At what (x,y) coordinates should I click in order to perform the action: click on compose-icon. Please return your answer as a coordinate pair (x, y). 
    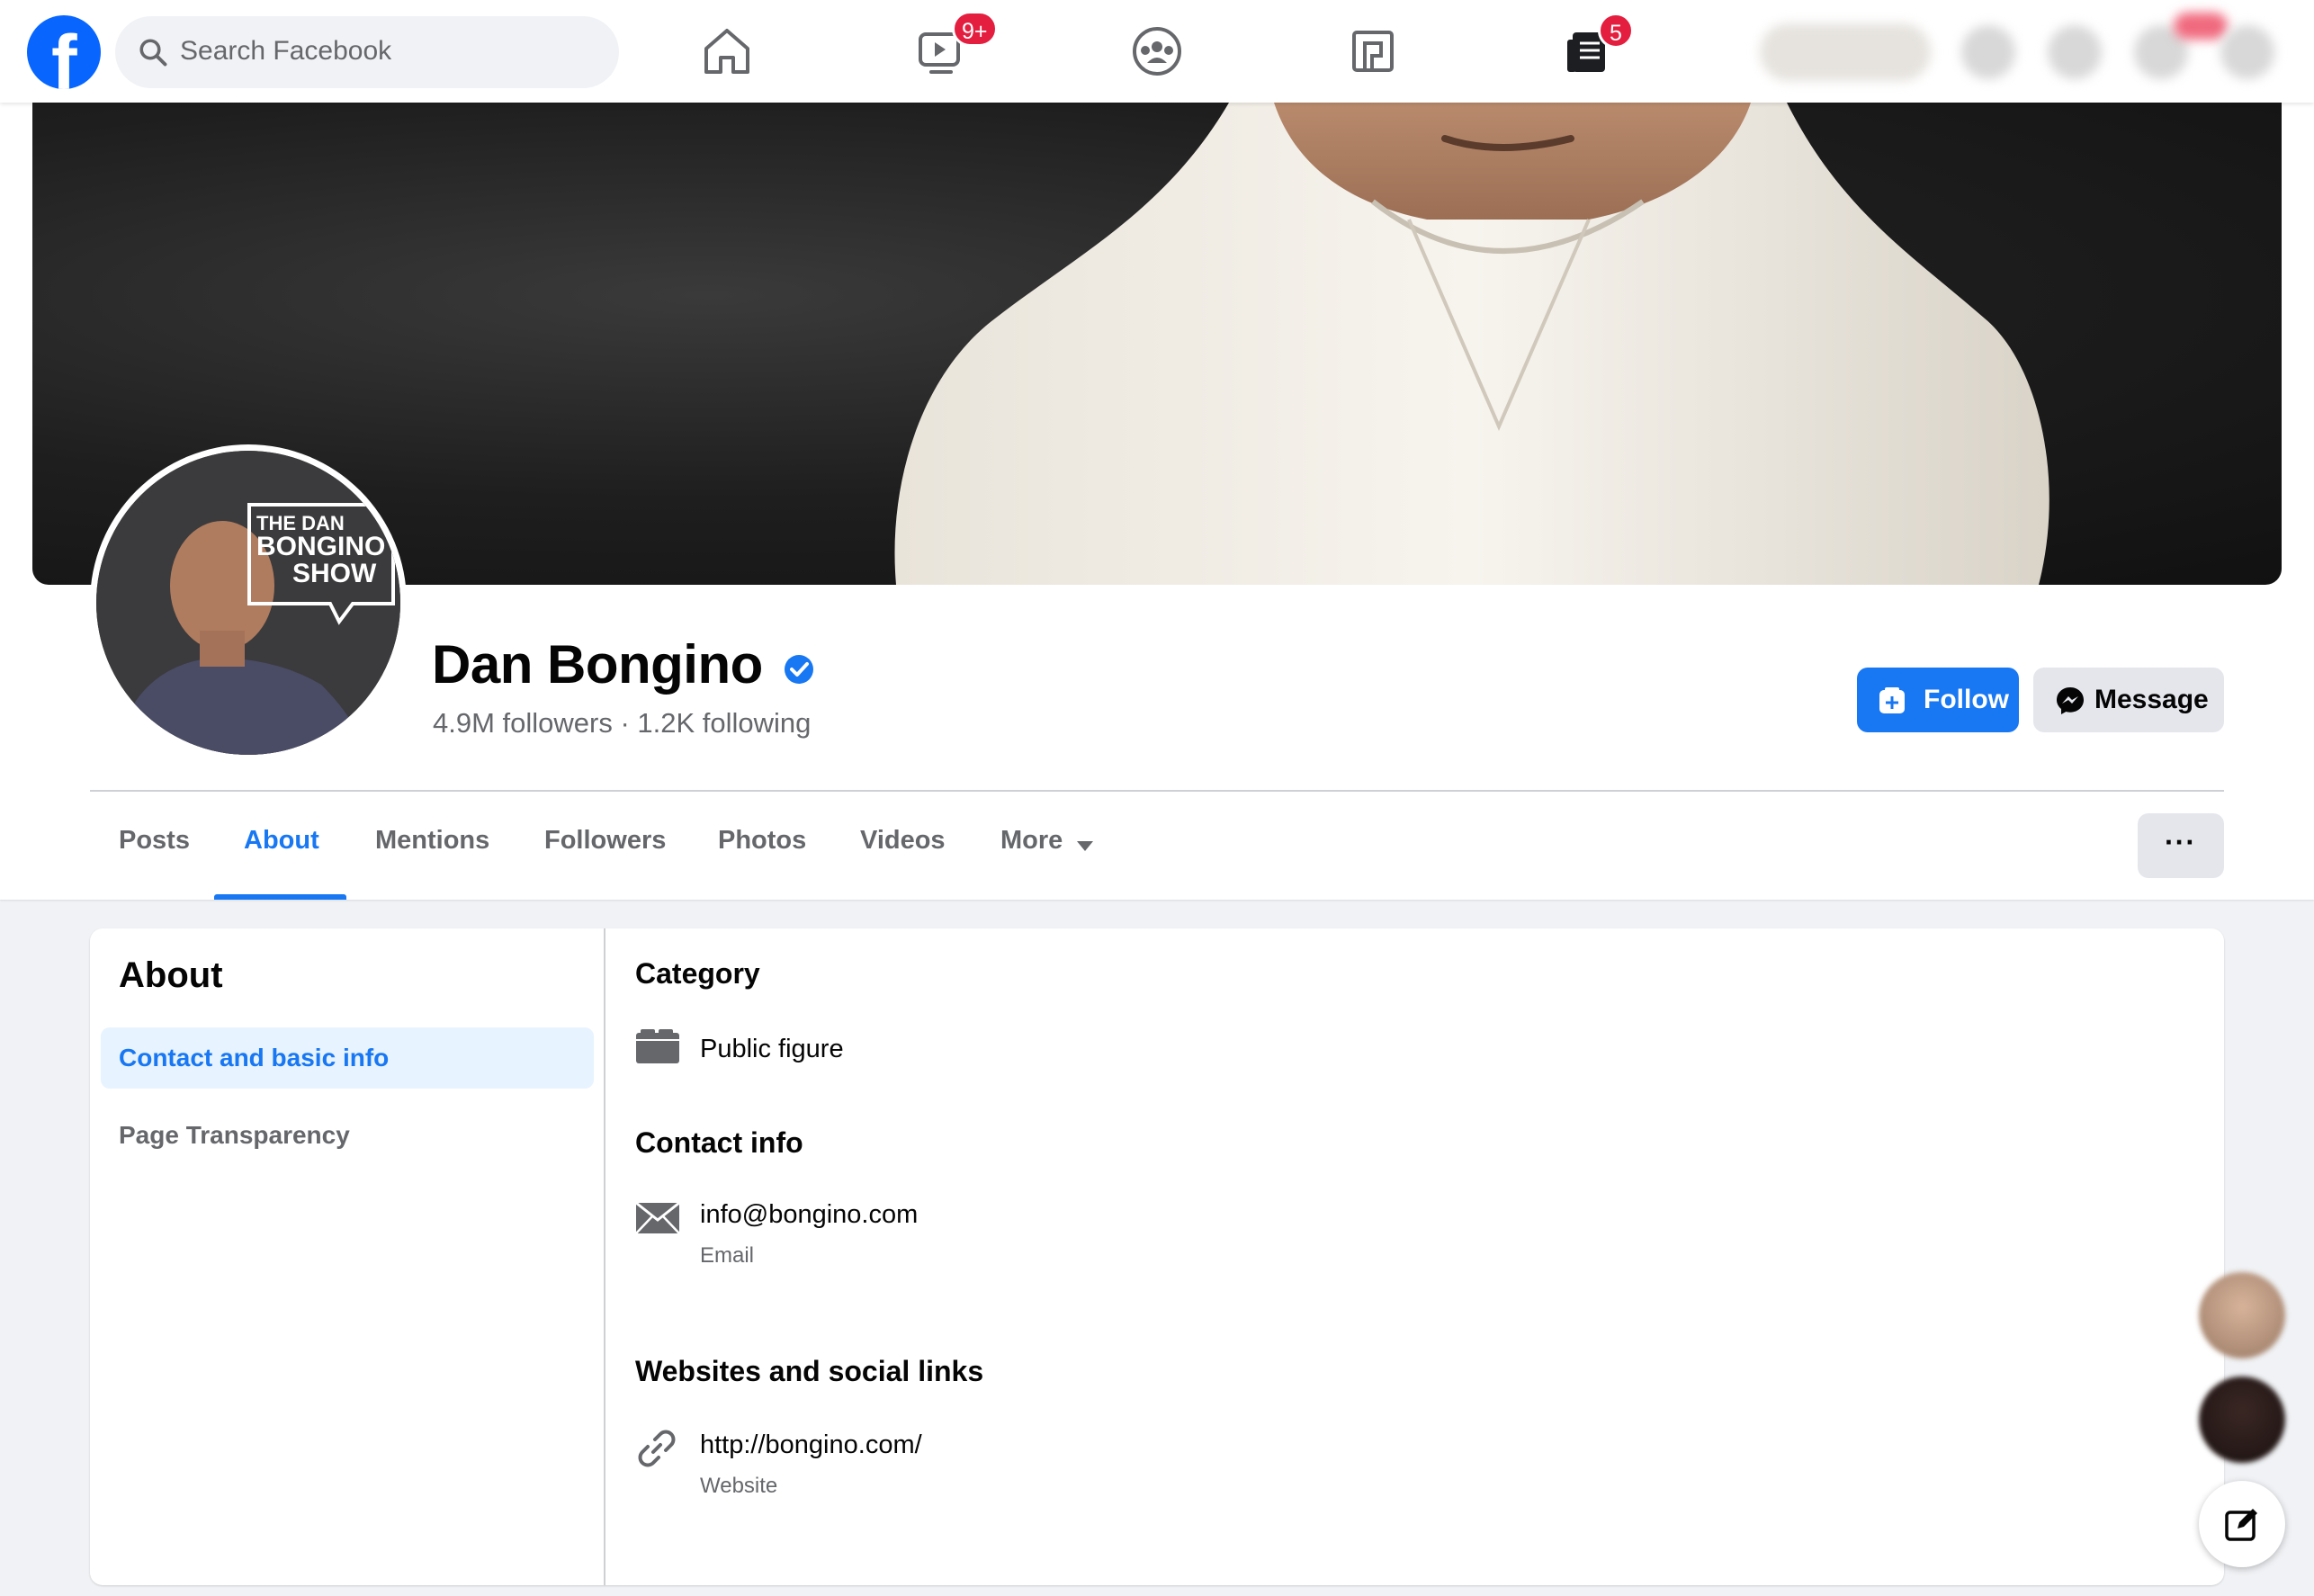
    Looking at the image, I should click on (2241, 1525).